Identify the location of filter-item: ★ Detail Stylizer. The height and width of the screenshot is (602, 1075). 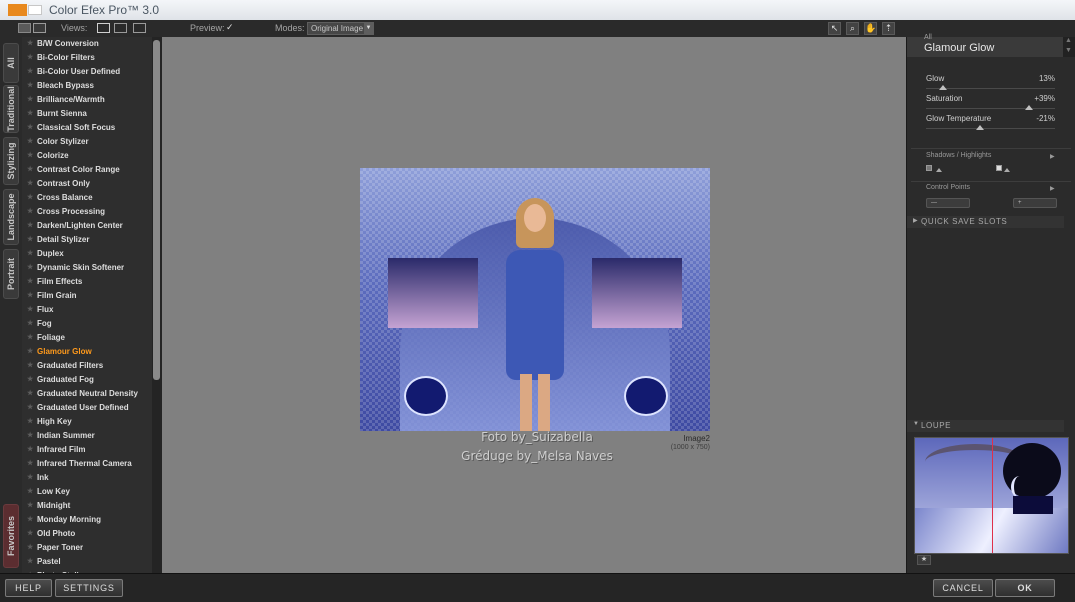
(87, 240).